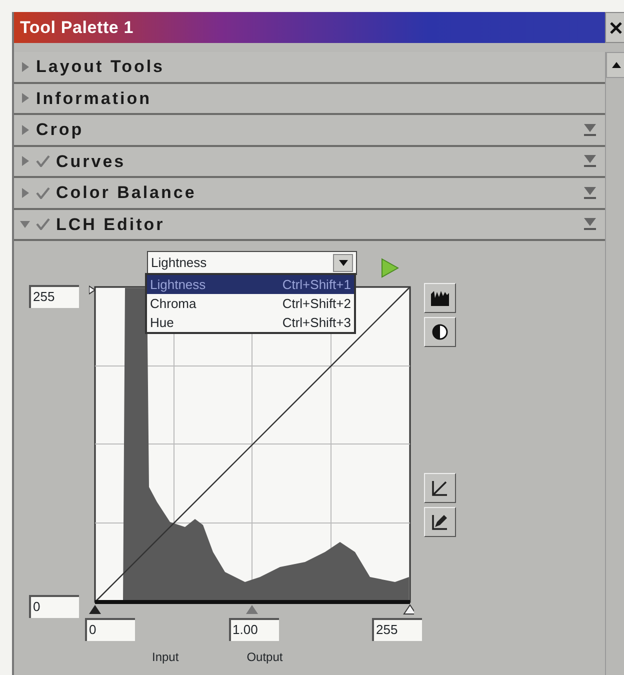 The width and height of the screenshot is (624, 675). I want to click on output-min-field: 0, so click(54, 606).